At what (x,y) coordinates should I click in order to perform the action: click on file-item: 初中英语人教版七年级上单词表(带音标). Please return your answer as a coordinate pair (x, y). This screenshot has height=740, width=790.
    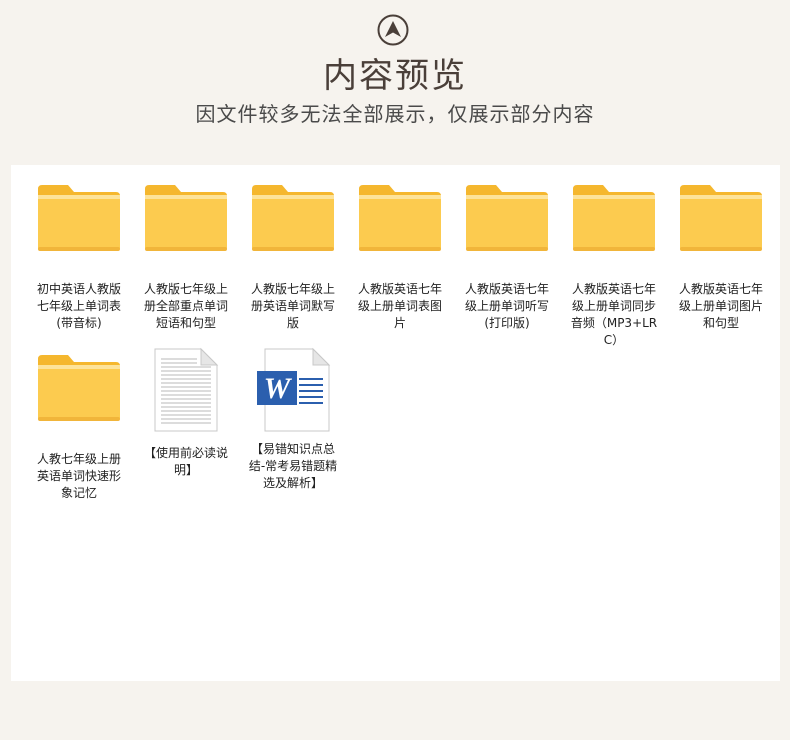
    Looking at the image, I should click on (79, 257).